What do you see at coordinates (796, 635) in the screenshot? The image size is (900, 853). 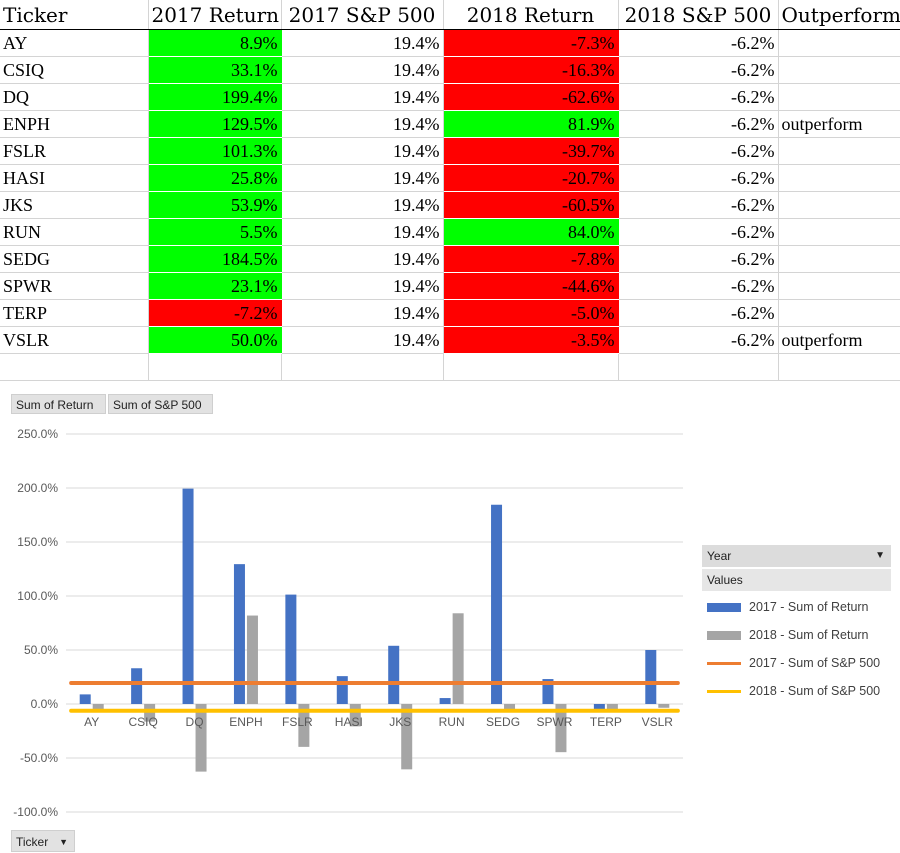 I see `legend-item: 2018 - Sum of Return` at bounding box center [796, 635].